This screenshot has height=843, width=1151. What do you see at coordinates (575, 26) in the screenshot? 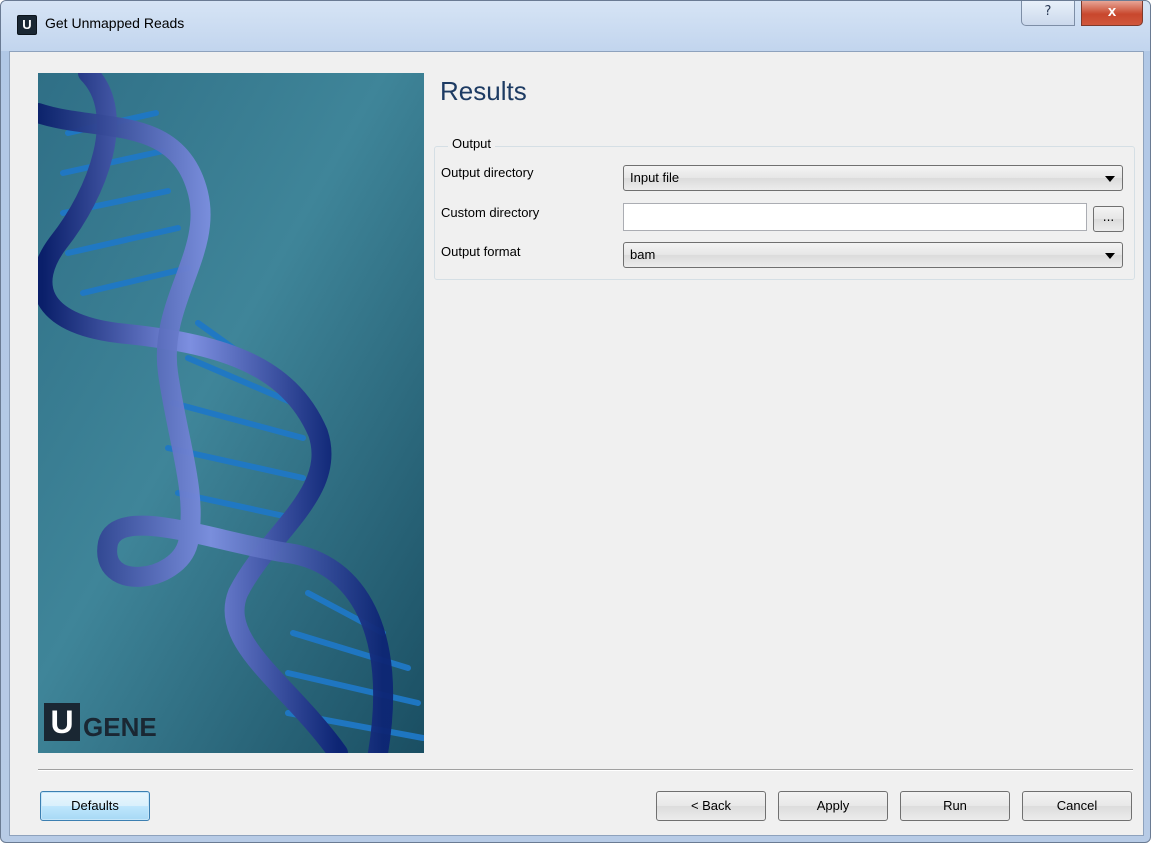
I see `title-bar: U Get Unmapped Reads ? x` at bounding box center [575, 26].